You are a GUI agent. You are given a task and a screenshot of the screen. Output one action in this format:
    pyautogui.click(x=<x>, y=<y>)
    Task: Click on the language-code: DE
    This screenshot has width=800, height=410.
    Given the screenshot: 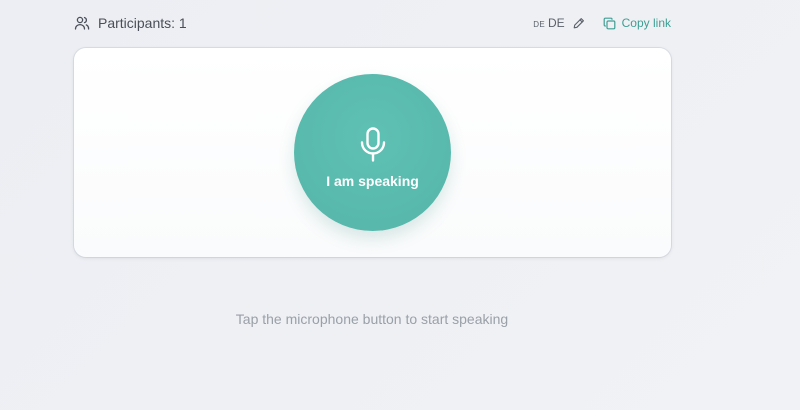 What is the action you would take?
    pyautogui.click(x=539, y=24)
    